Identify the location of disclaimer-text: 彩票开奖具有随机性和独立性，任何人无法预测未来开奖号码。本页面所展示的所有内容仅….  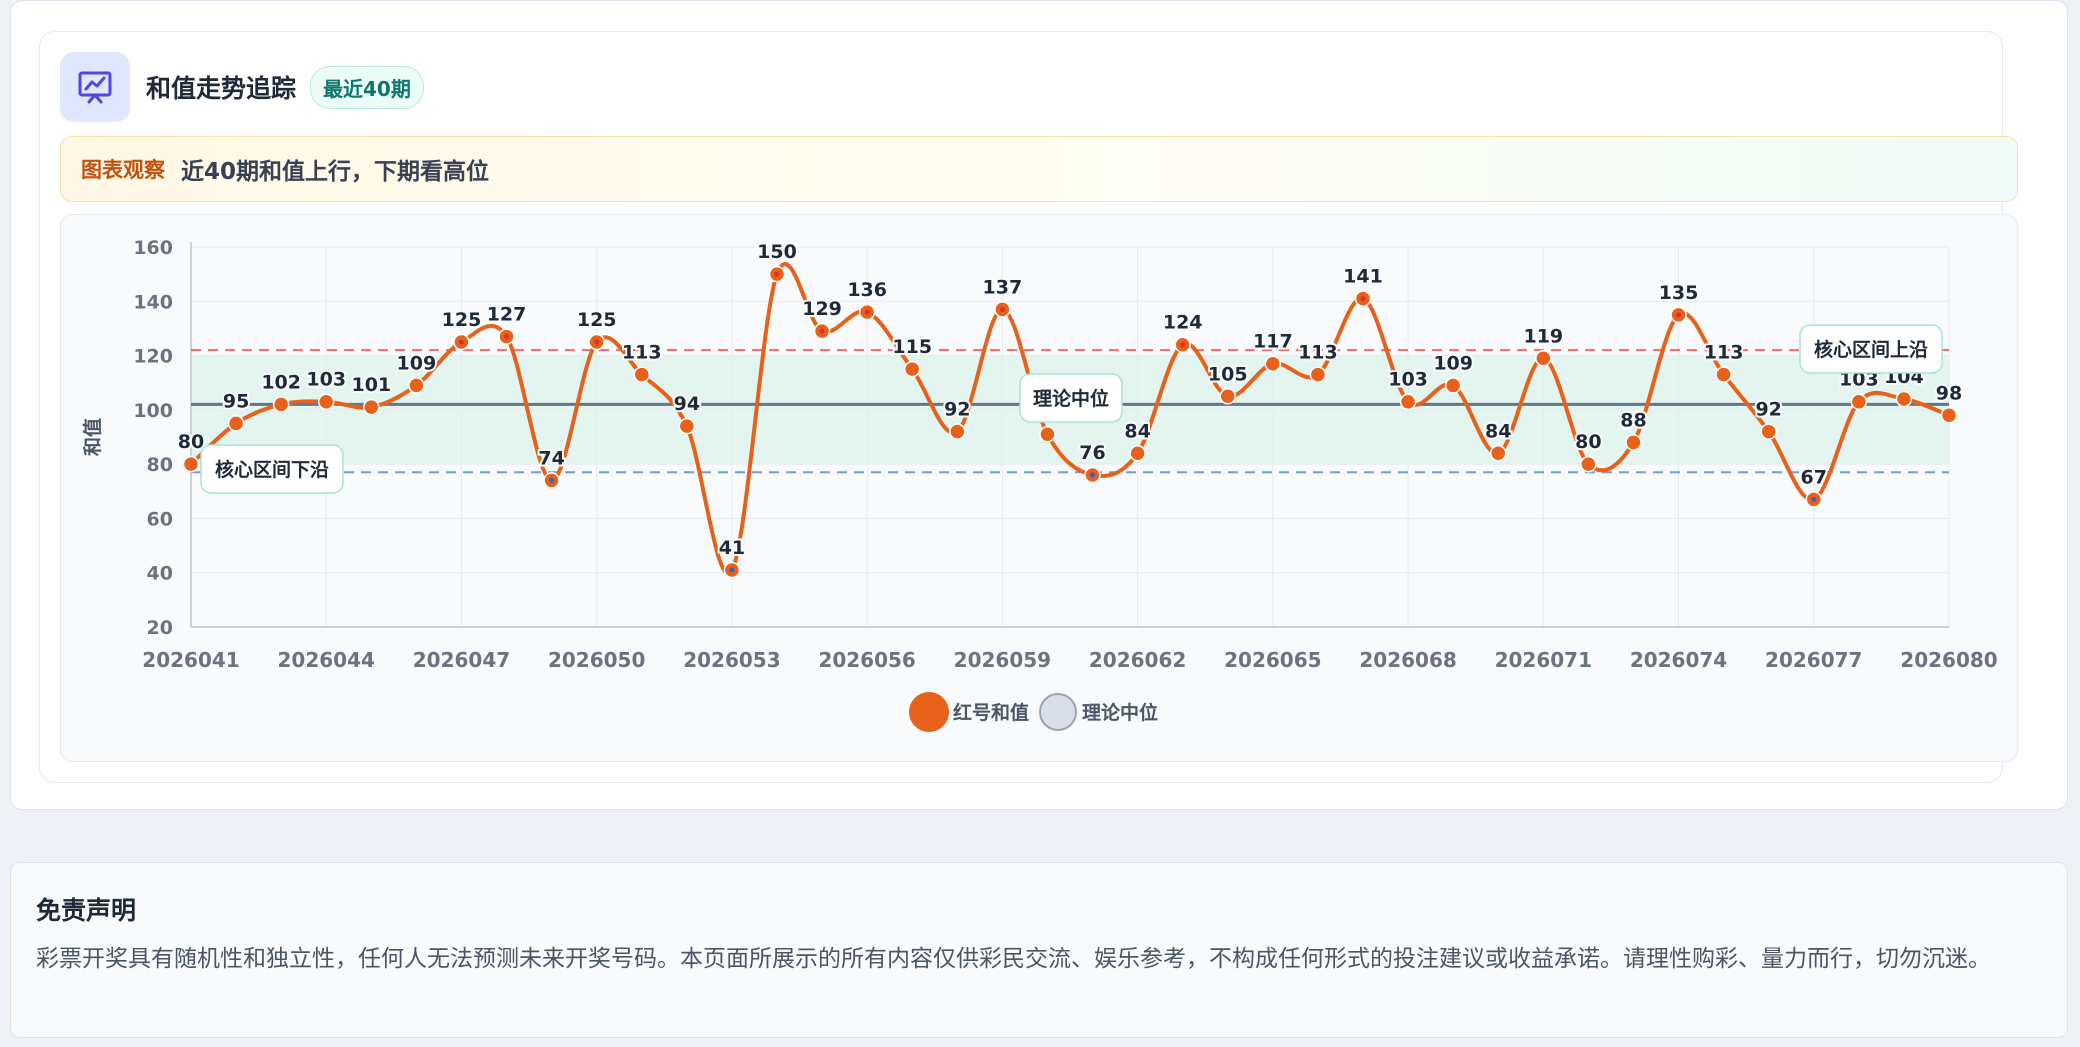
(1013, 959).